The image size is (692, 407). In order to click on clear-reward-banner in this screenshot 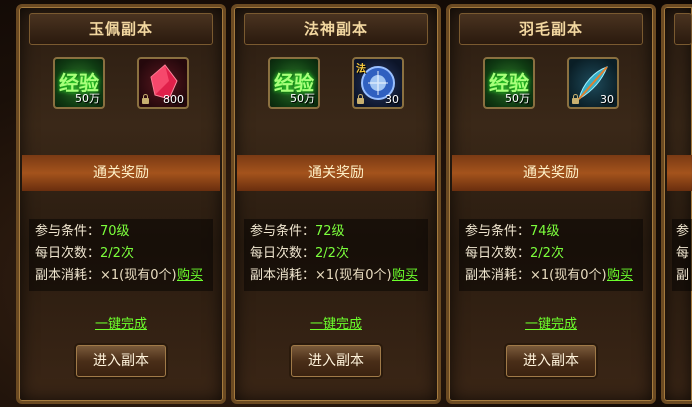, I will do `click(679, 173)`.